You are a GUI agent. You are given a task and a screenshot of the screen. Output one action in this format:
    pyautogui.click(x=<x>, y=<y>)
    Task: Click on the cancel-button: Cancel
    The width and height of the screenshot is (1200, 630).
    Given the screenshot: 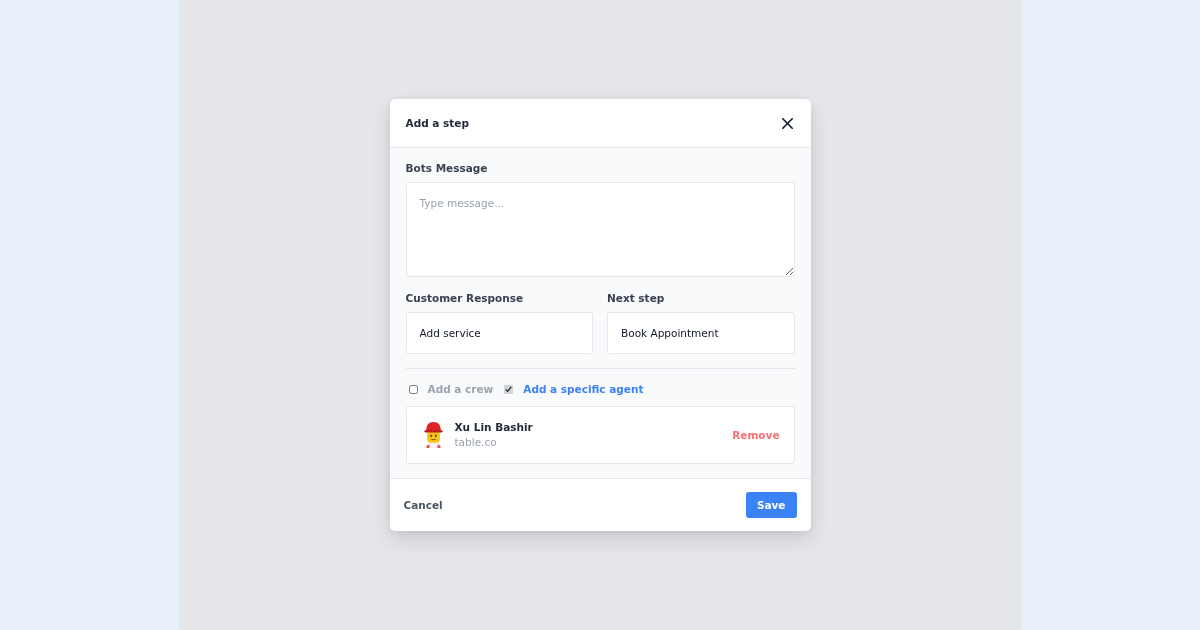 What is the action you would take?
    pyautogui.click(x=423, y=505)
    